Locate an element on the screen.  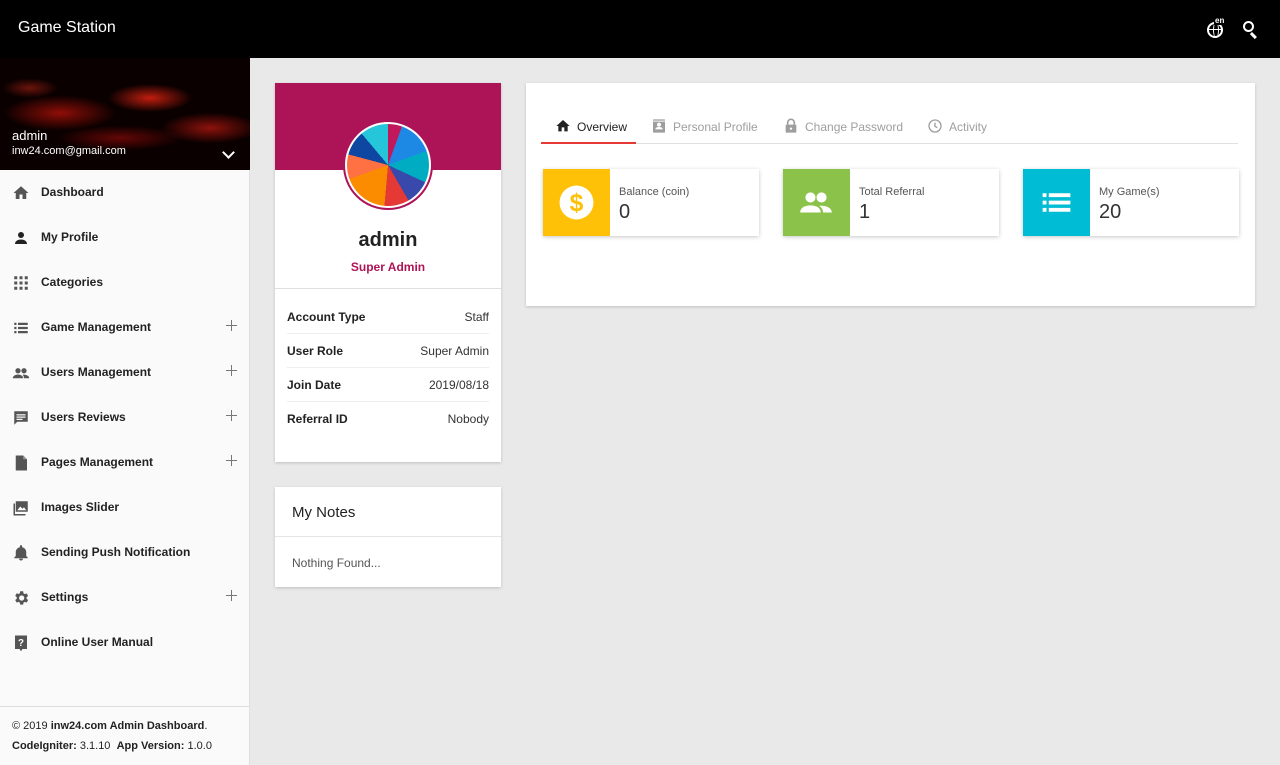
search-button is located at coordinates (1251, 30).